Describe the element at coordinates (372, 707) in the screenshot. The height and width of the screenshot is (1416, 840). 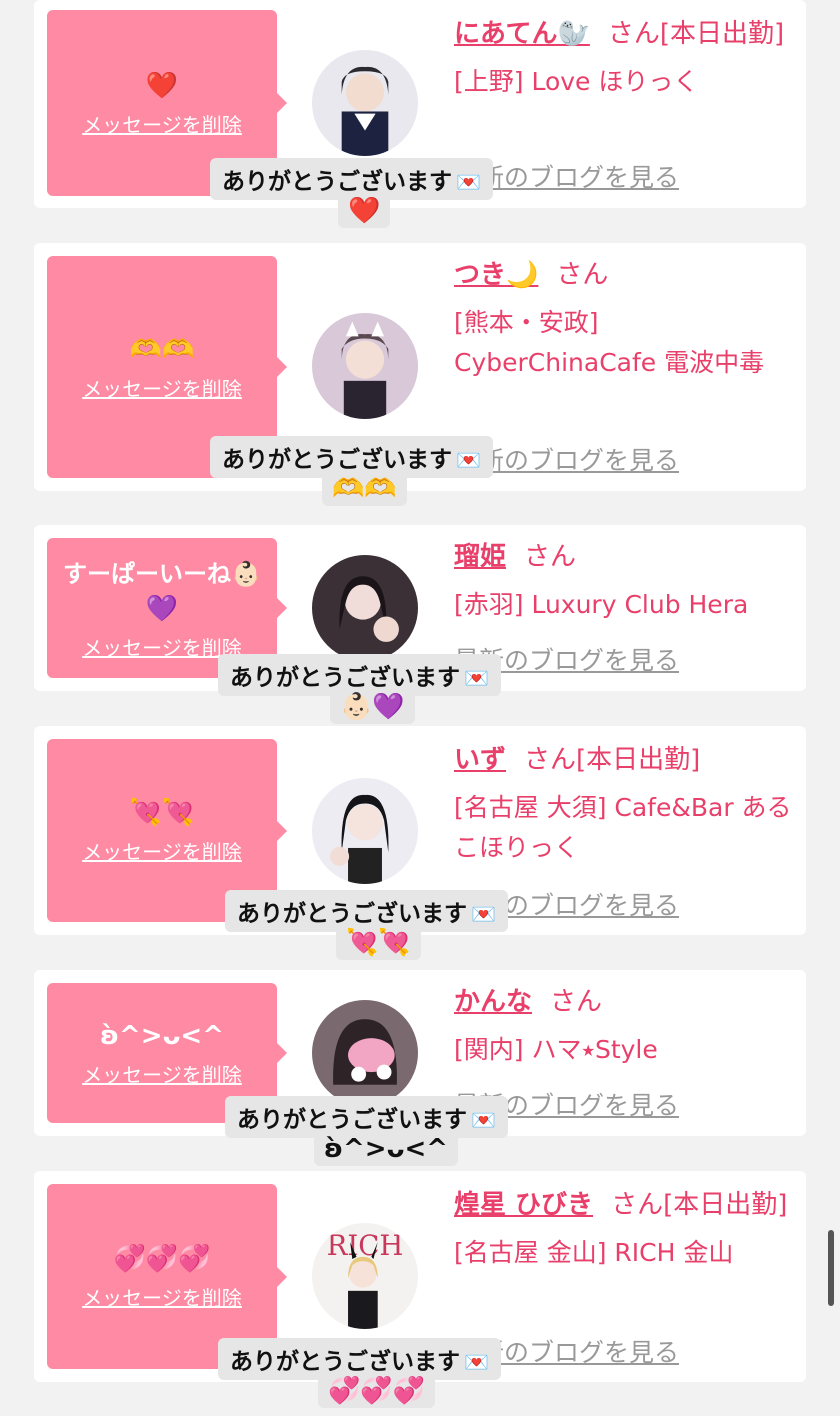
I see `reply-emoji: 👶🏻💜` at that location.